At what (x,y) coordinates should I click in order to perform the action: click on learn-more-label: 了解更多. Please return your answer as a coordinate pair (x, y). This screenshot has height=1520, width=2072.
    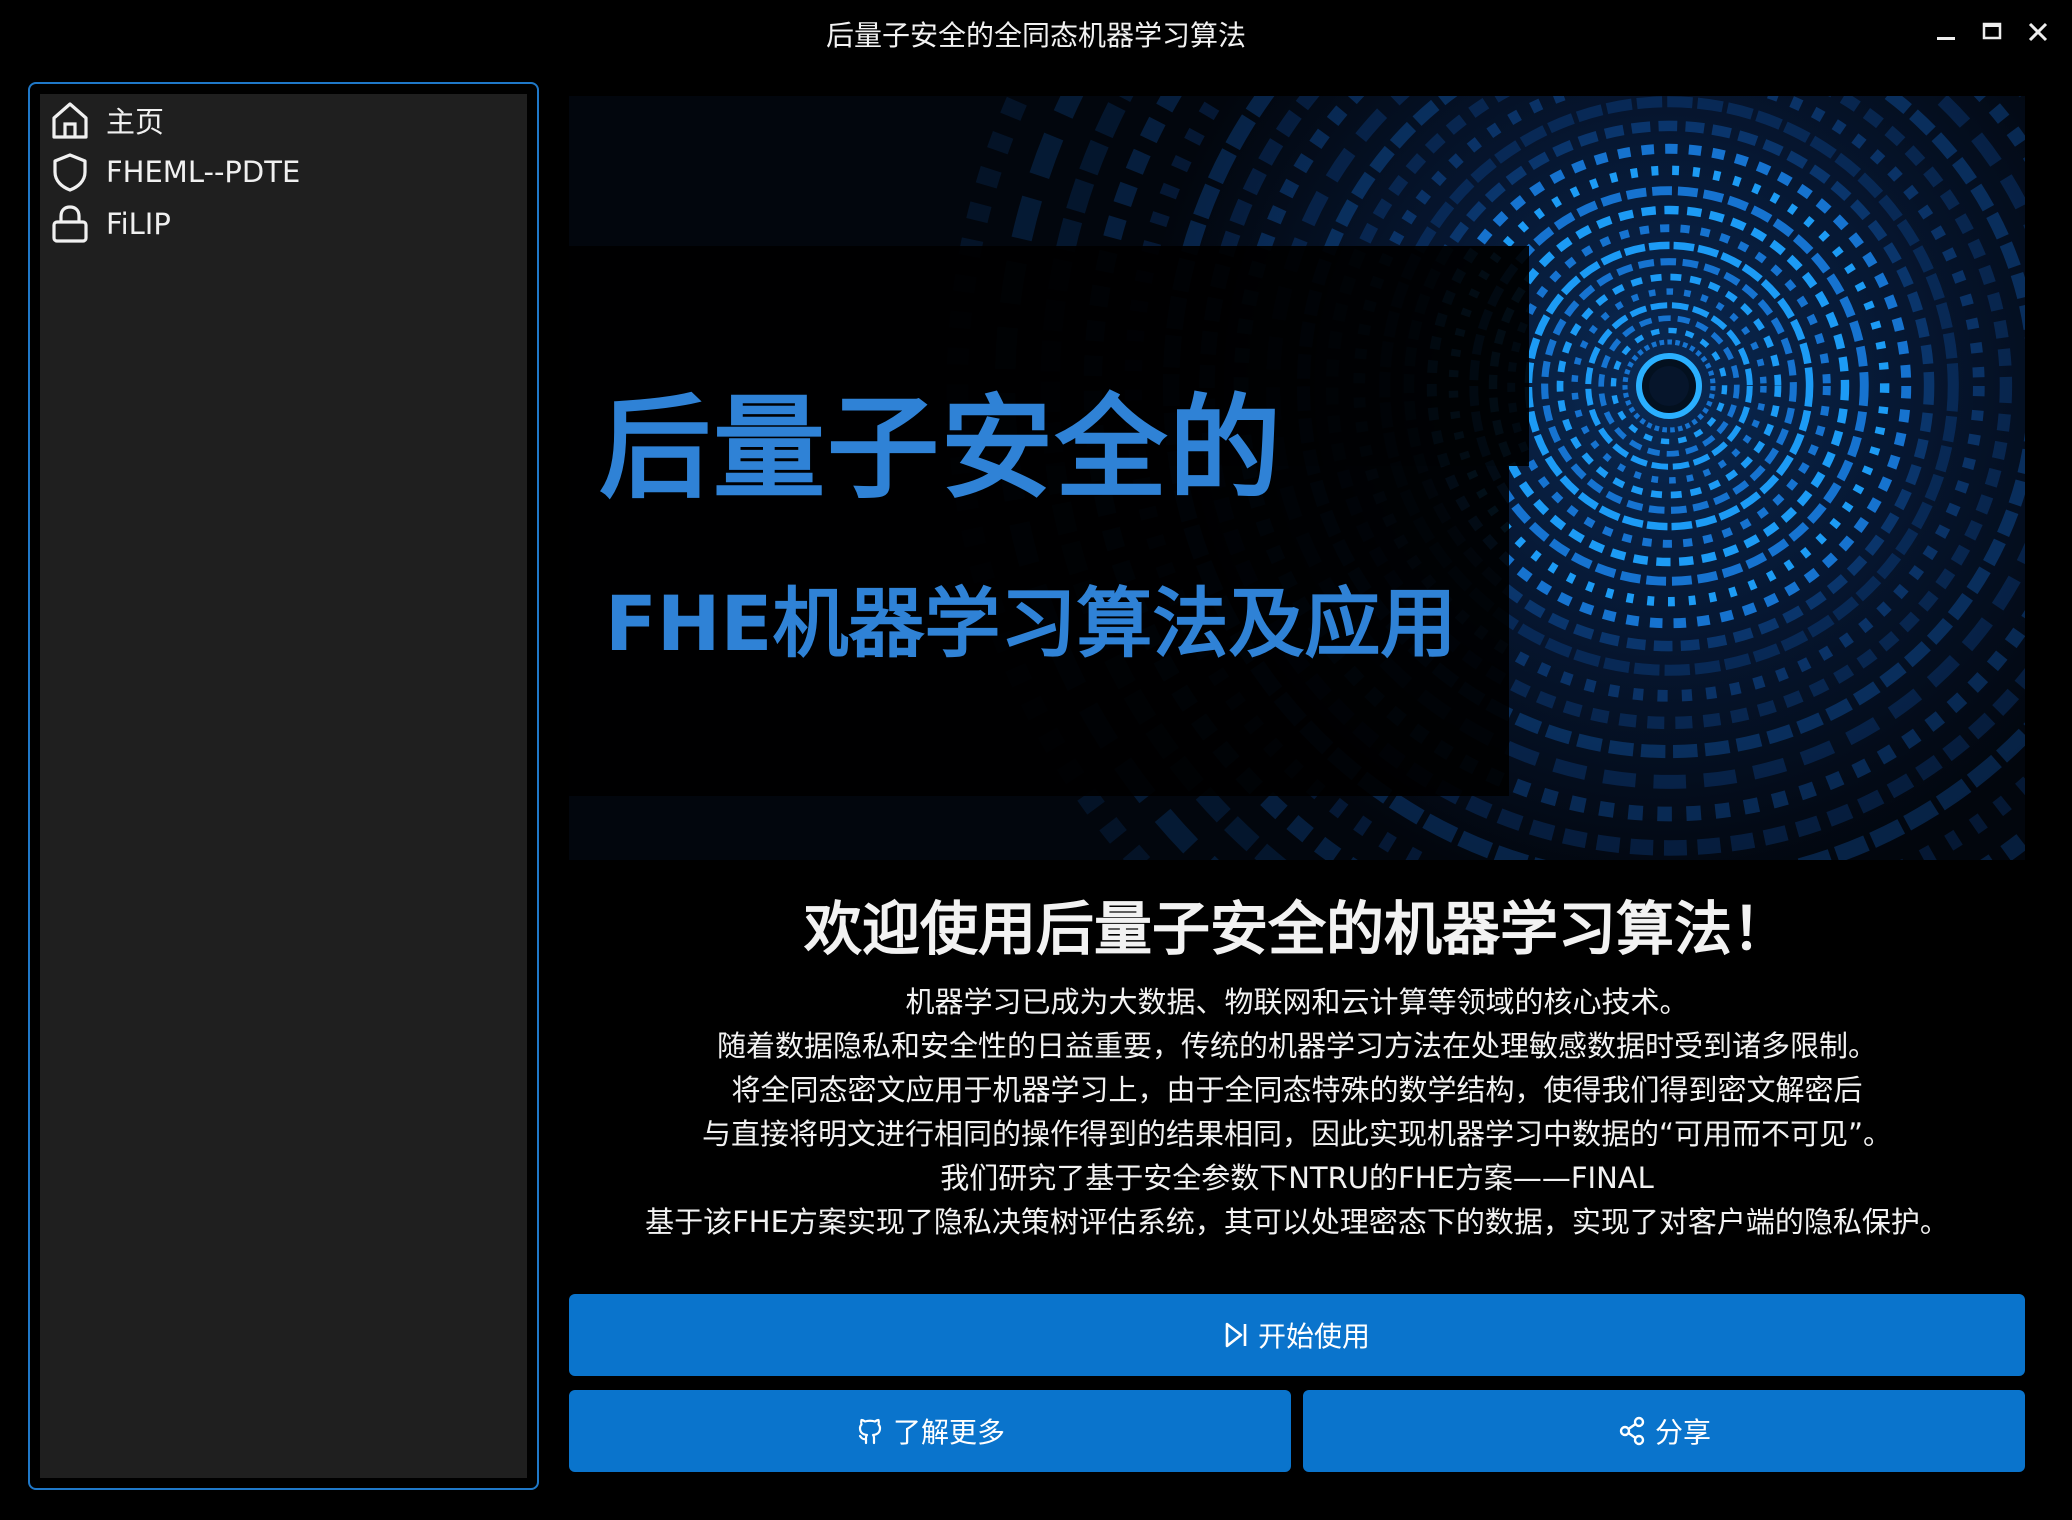
    Looking at the image, I should click on (948, 1432).